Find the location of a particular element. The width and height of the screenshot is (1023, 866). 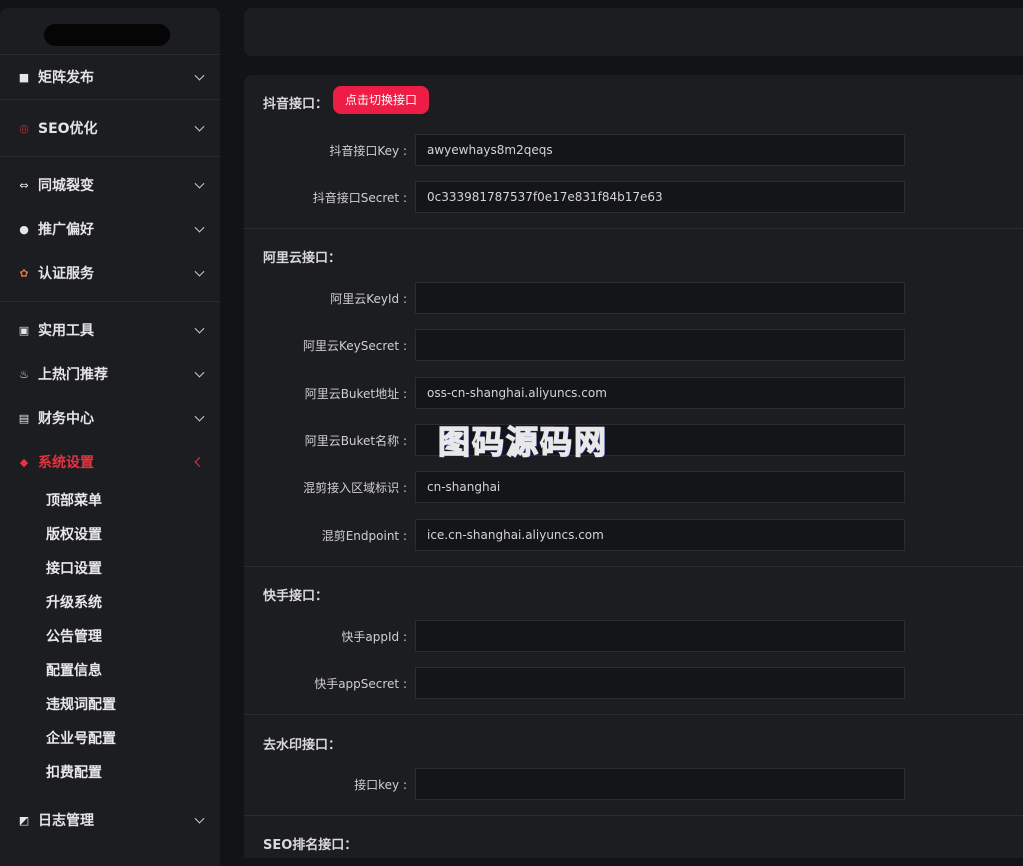

nav-group-1: ■ 矩阵发布 is located at coordinates (110, 77).